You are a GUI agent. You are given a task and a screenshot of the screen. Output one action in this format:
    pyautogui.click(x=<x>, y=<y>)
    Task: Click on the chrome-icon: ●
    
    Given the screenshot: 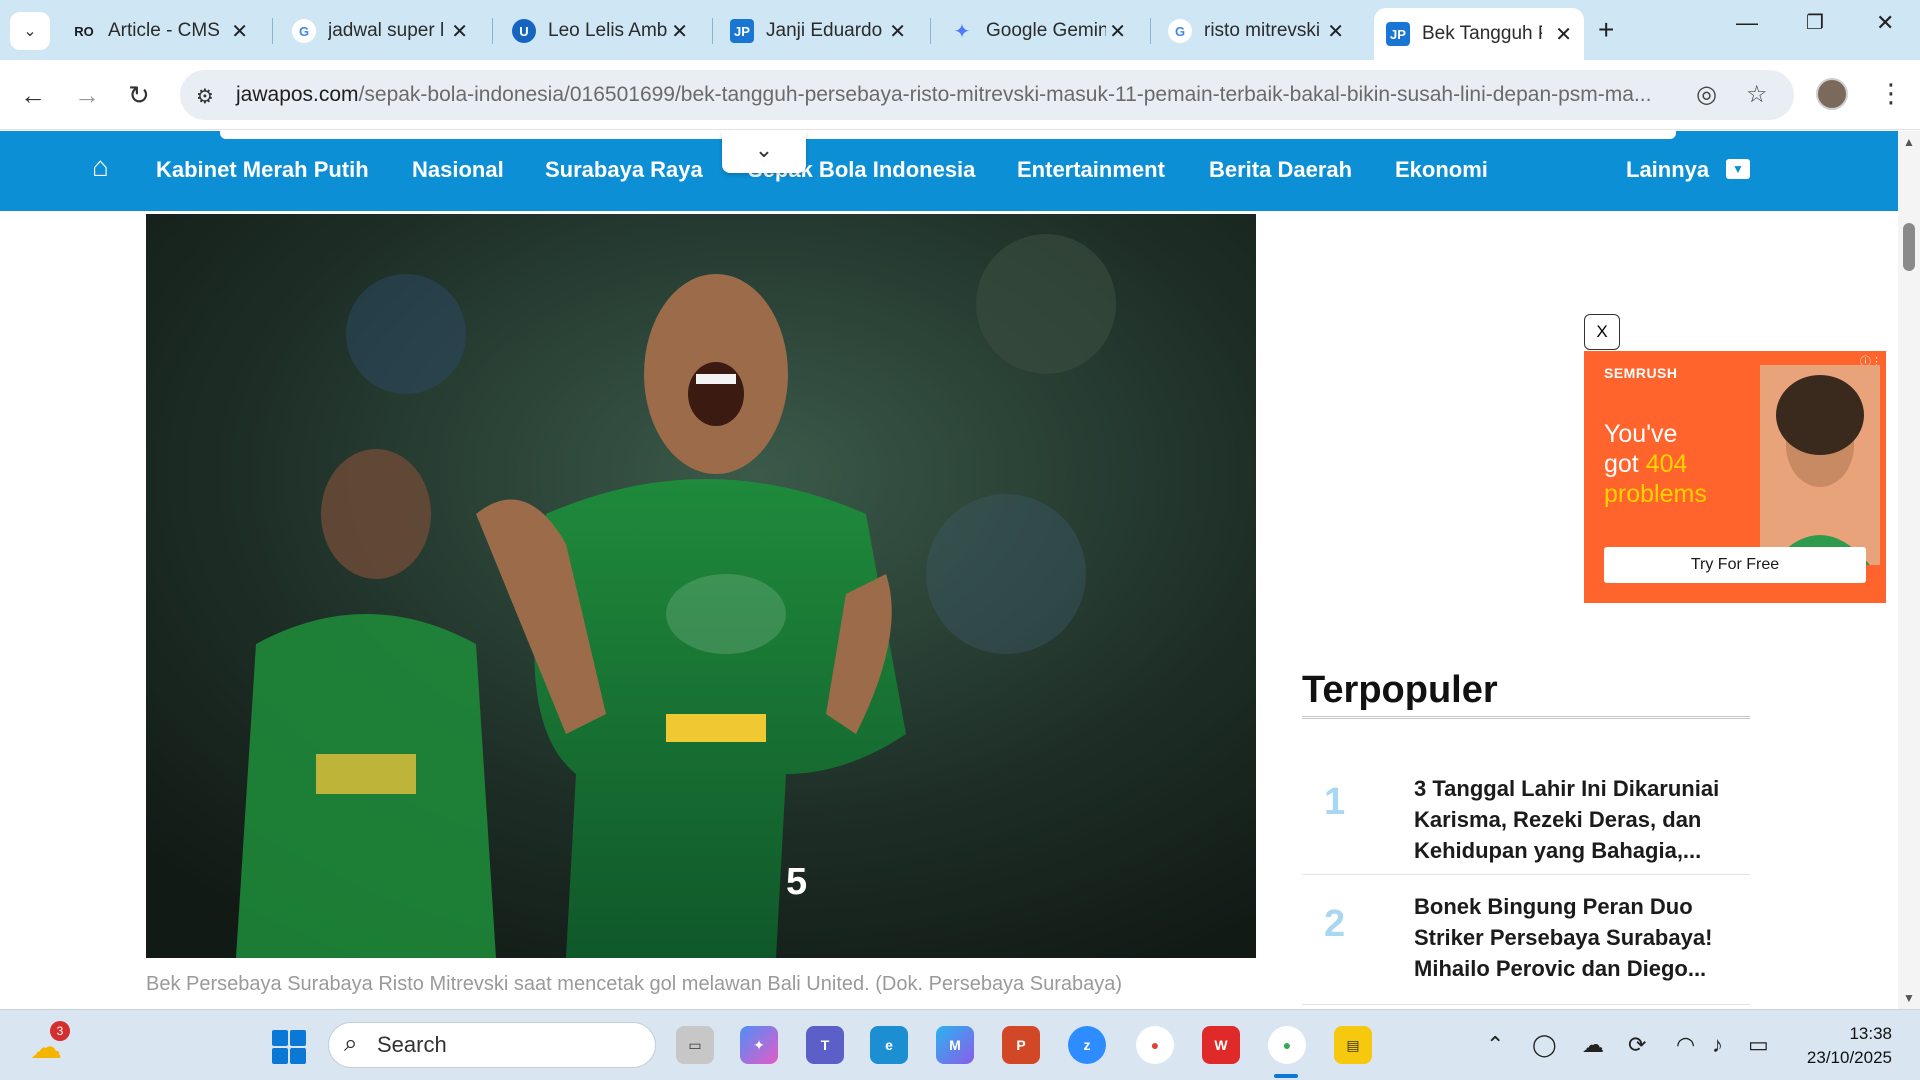 What is the action you would take?
    pyautogui.click(x=1155, y=1045)
    